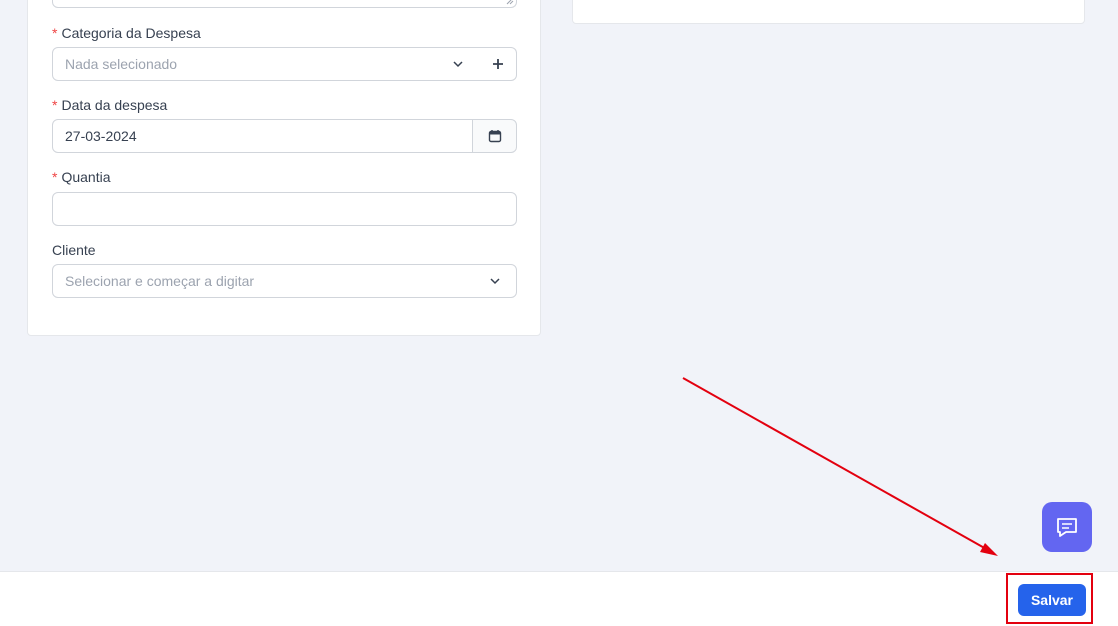 Image resolution: width=1118 pixels, height=626 pixels. What do you see at coordinates (262, 136) in the screenshot?
I see `expense-date-input: 27-03-2024` at bounding box center [262, 136].